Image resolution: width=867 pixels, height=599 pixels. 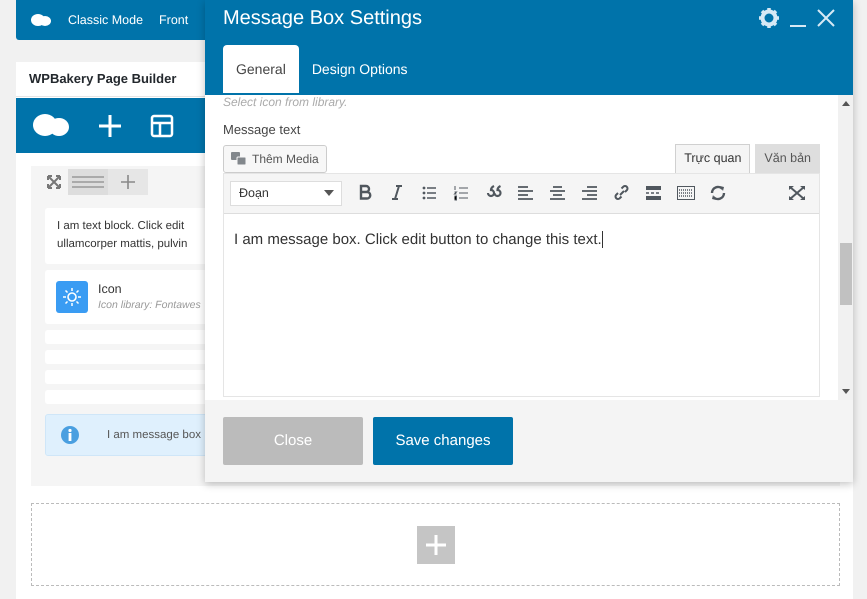 What do you see at coordinates (826, 18) in the screenshot?
I see `close-icon` at bounding box center [826, 18].